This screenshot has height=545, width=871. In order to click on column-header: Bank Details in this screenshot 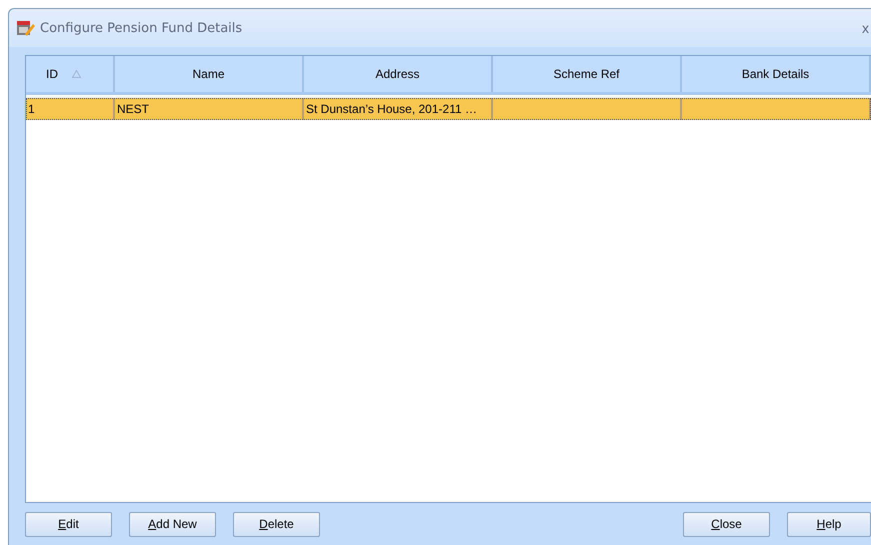, I will do `click(776, 74)`.